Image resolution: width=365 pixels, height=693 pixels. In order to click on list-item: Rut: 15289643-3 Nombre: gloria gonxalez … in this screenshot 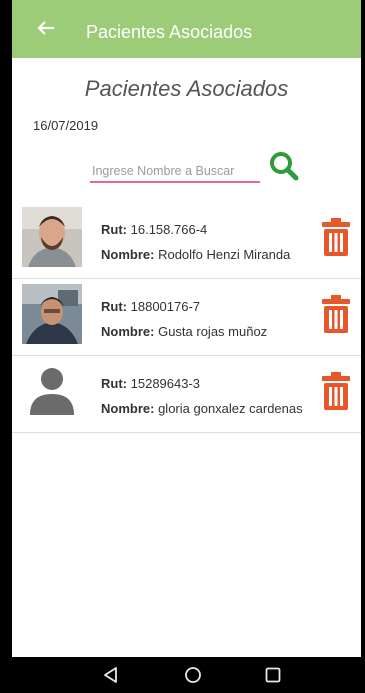, I will do `click(186, 394)`.